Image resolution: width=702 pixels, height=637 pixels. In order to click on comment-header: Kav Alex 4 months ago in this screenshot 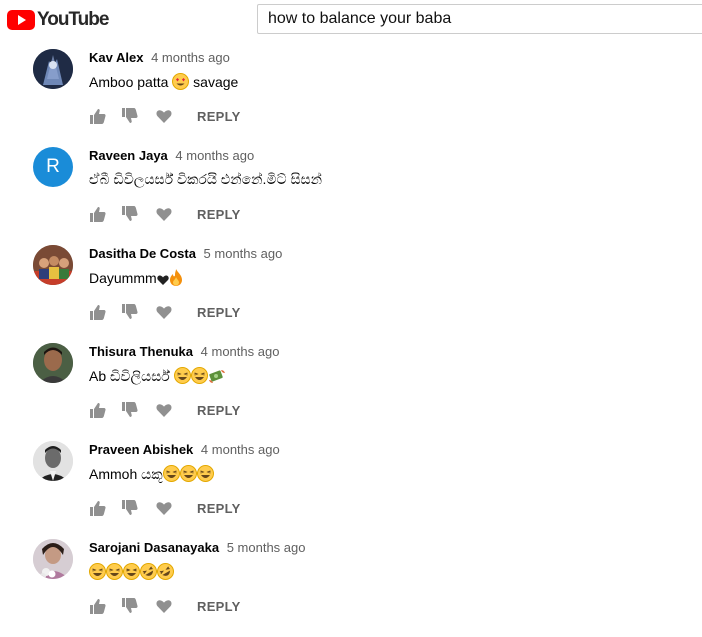, I will do `click(159, 57)`.